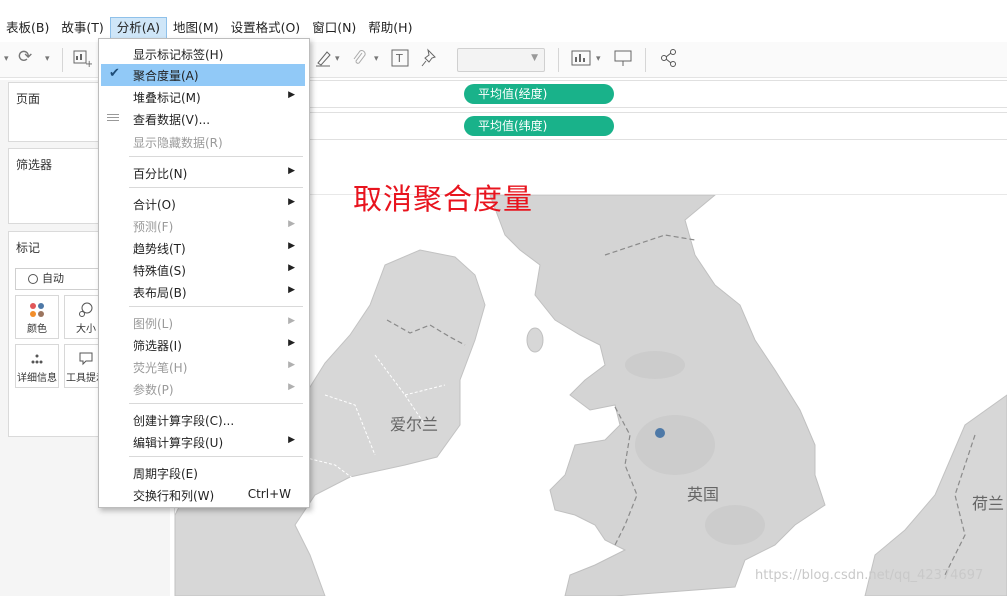 This screenshot has width=1007, height=596. I want to click on menu-item-trend-lines: 趋势线(T) ▶, so click(204, 248).